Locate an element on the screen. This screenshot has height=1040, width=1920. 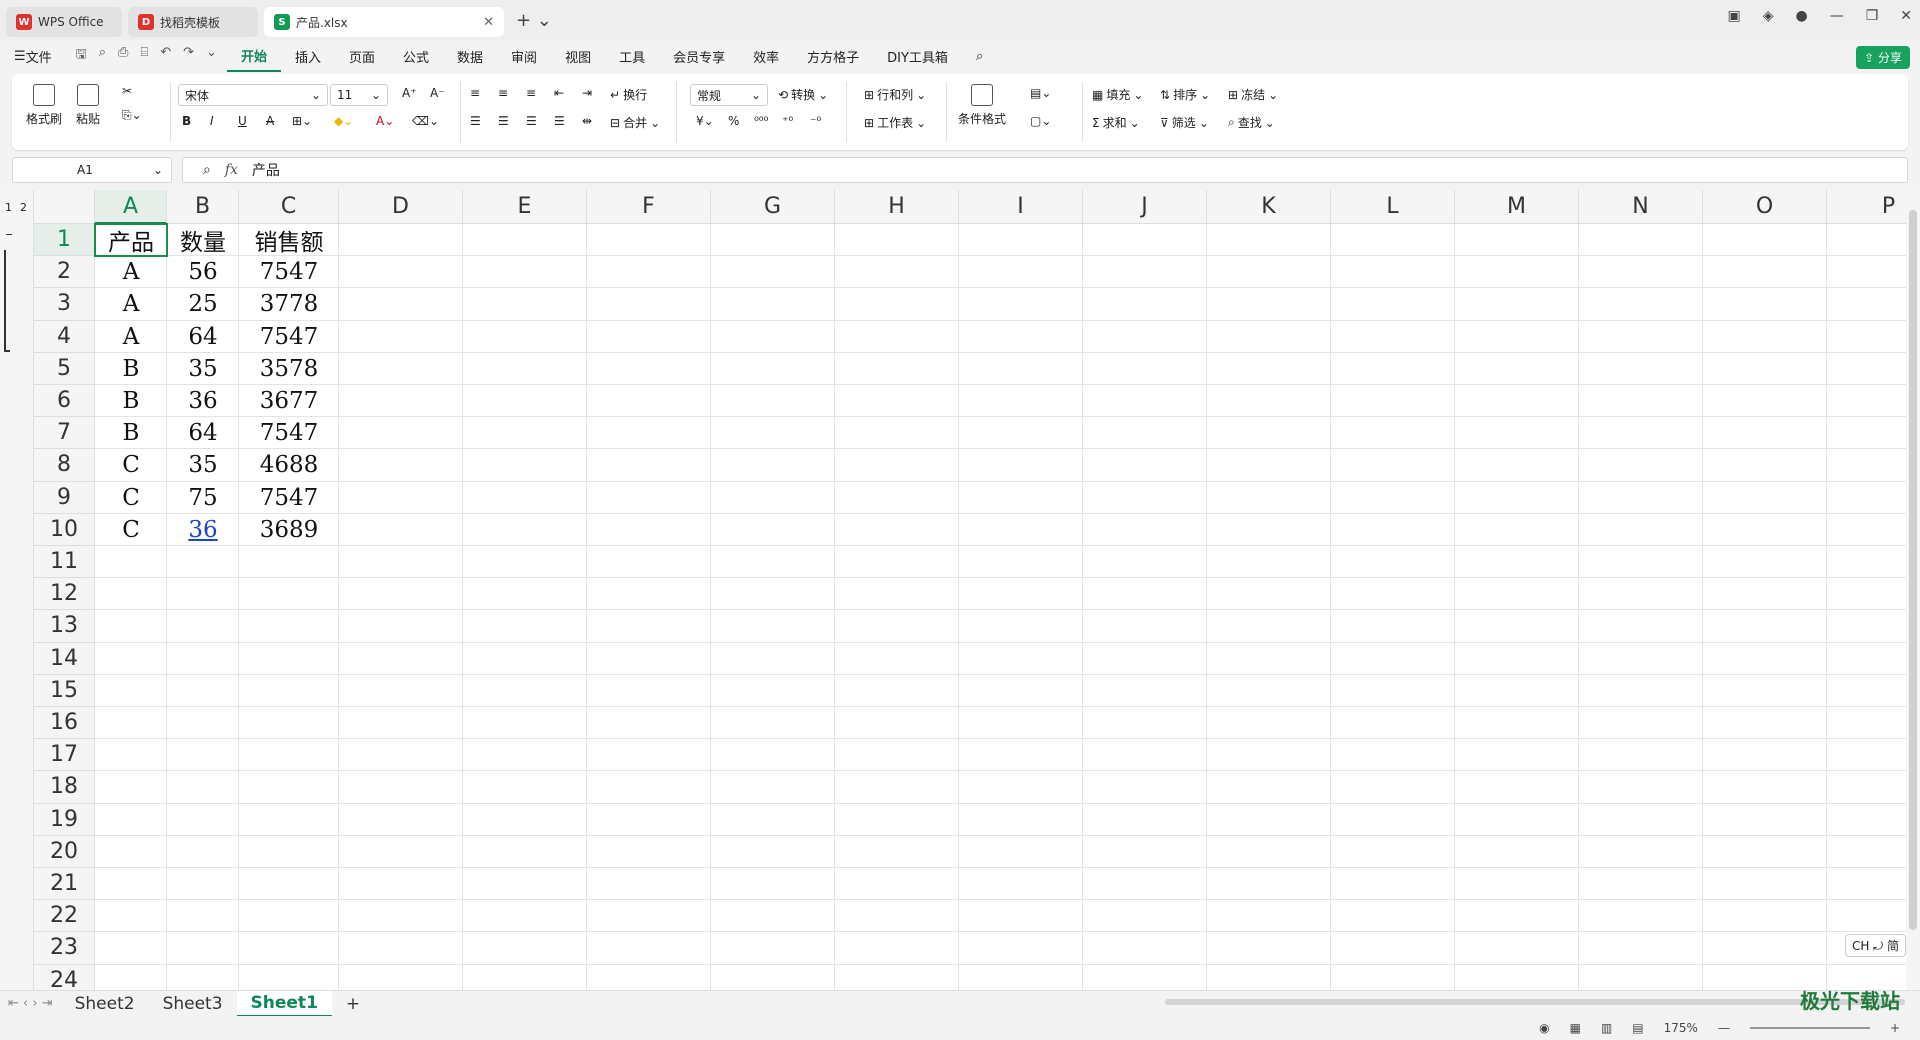
row-header-2: 2 is located at coordinates (64, 272).